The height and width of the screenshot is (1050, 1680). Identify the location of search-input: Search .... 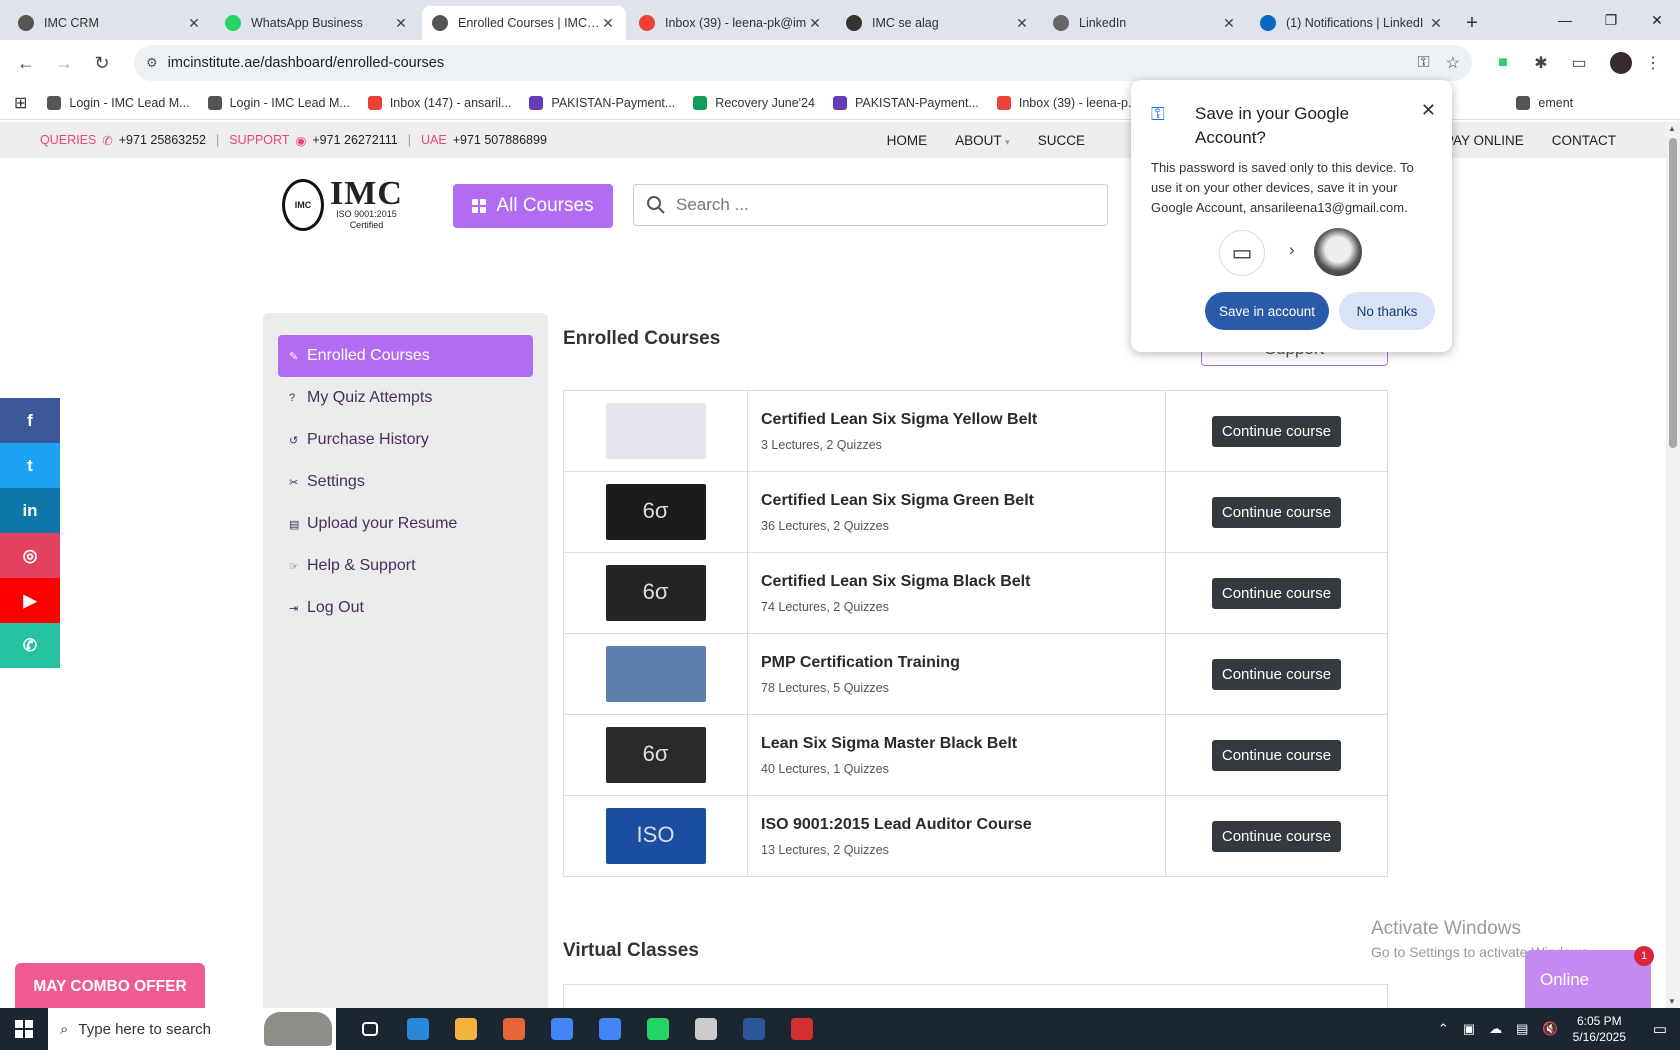
(870, 205).